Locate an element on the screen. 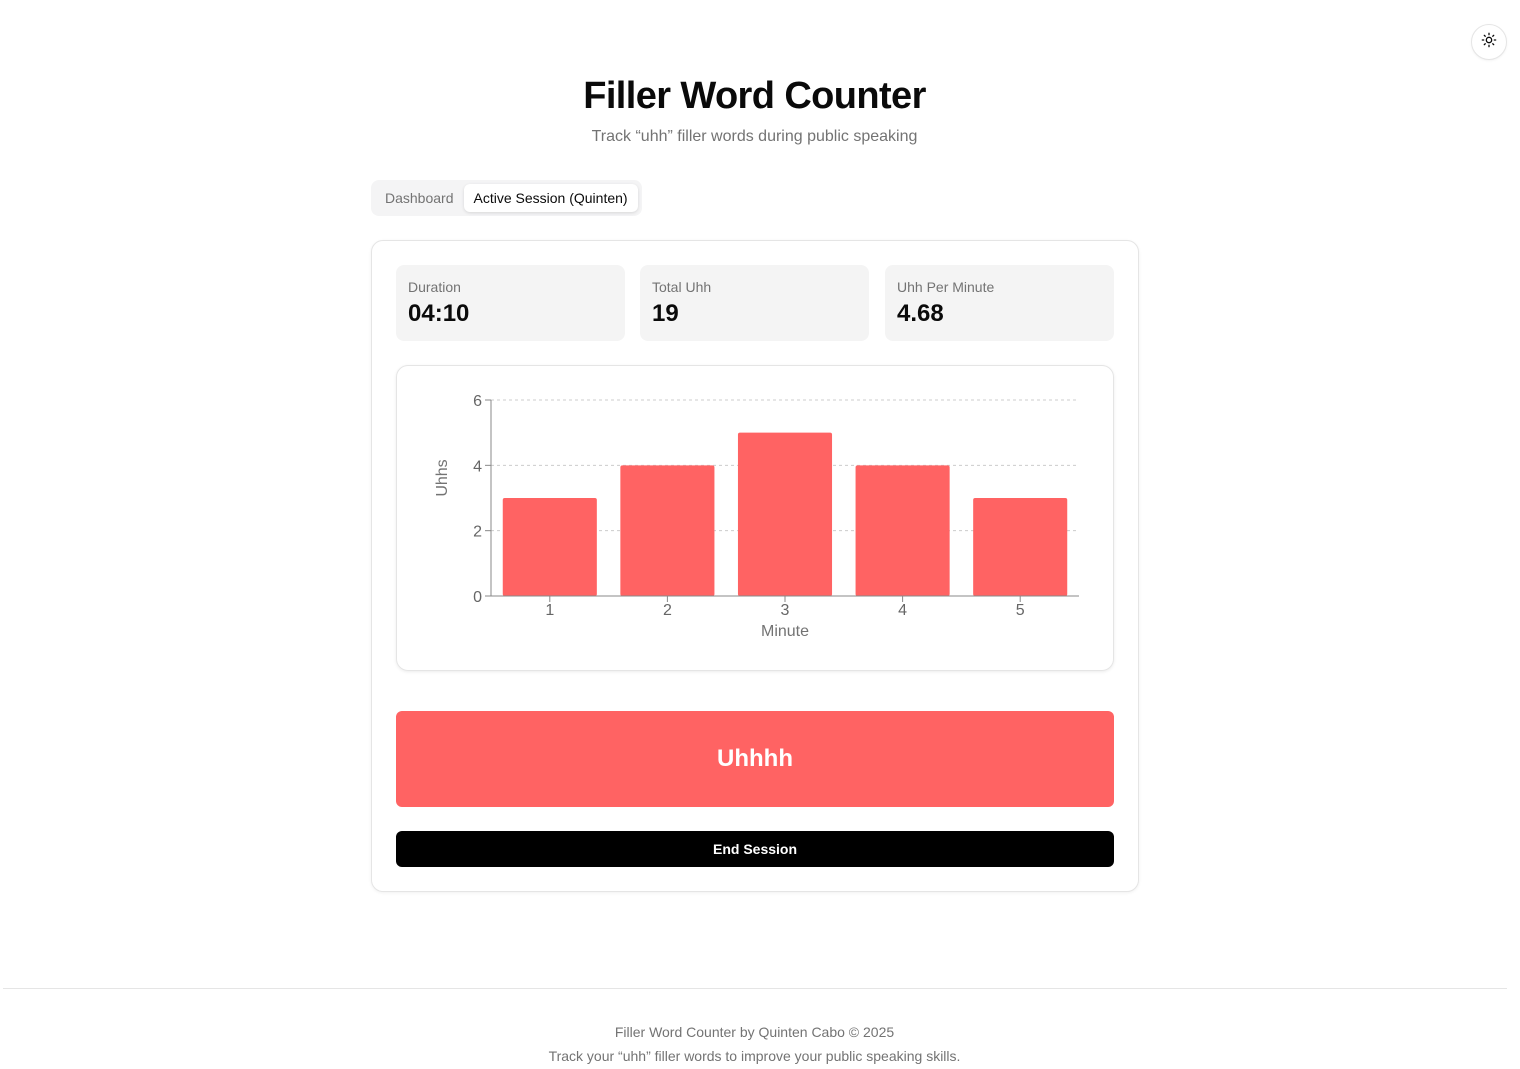 The width and height of the screenshot is (1520, 1069). footer-divider is located at coordinates (755, 988).